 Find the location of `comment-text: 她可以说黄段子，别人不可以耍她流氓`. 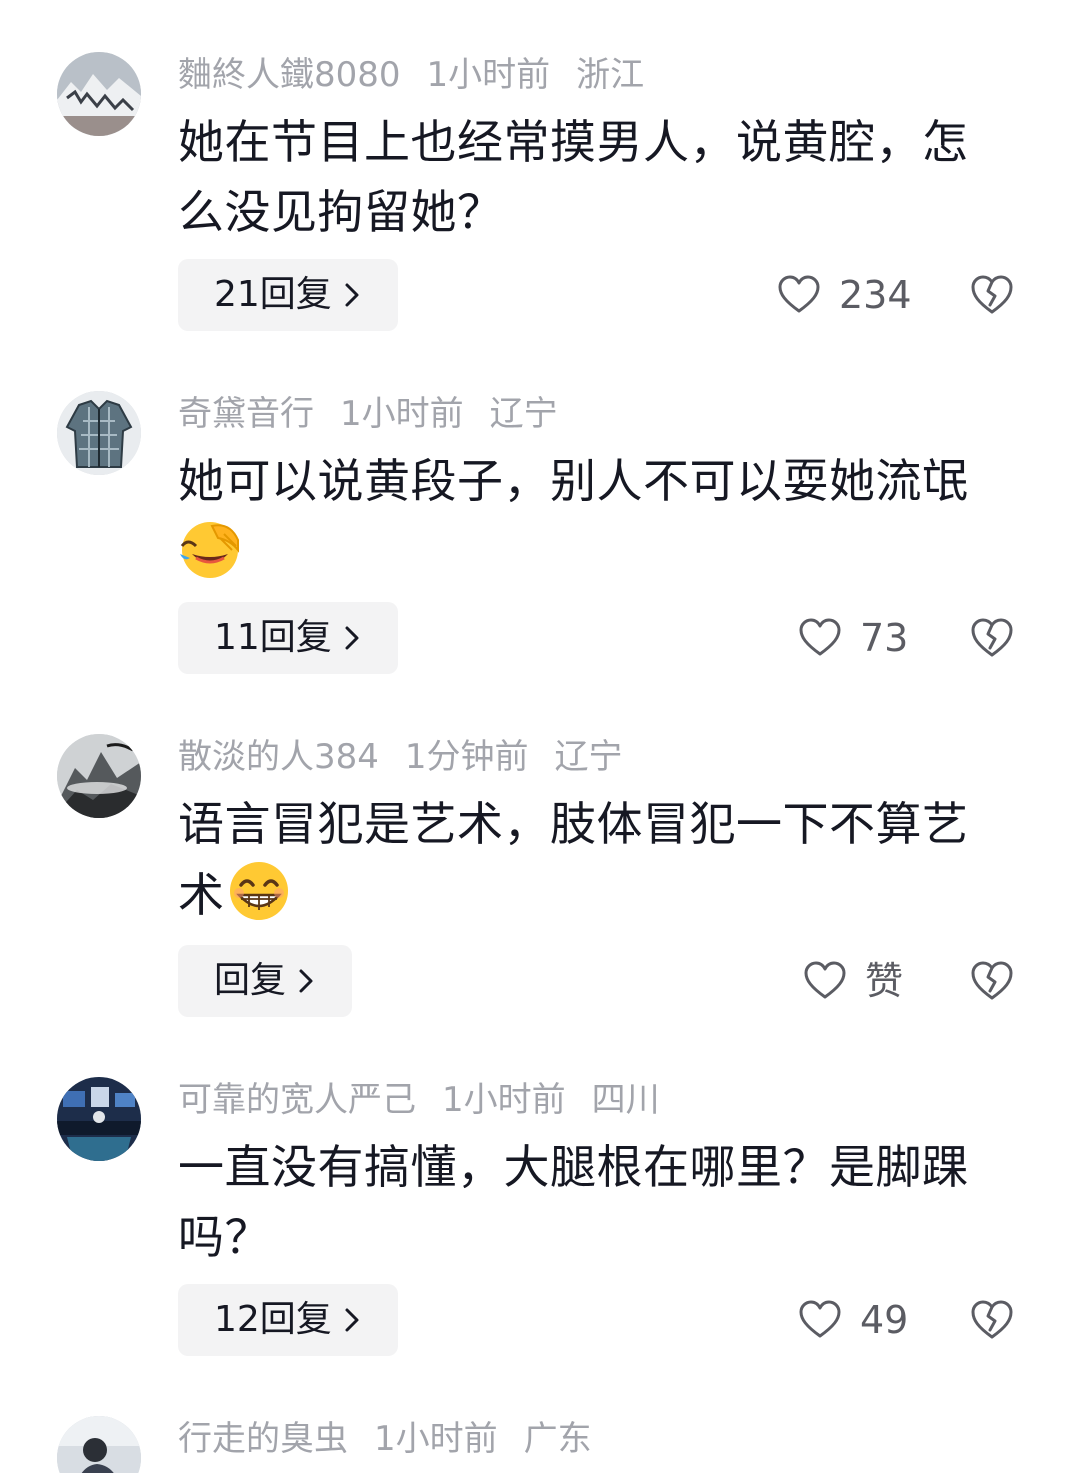

comment-text: 她可以说黄段子，别人不可以耍她流氓 is located at coordinates (588, 516).